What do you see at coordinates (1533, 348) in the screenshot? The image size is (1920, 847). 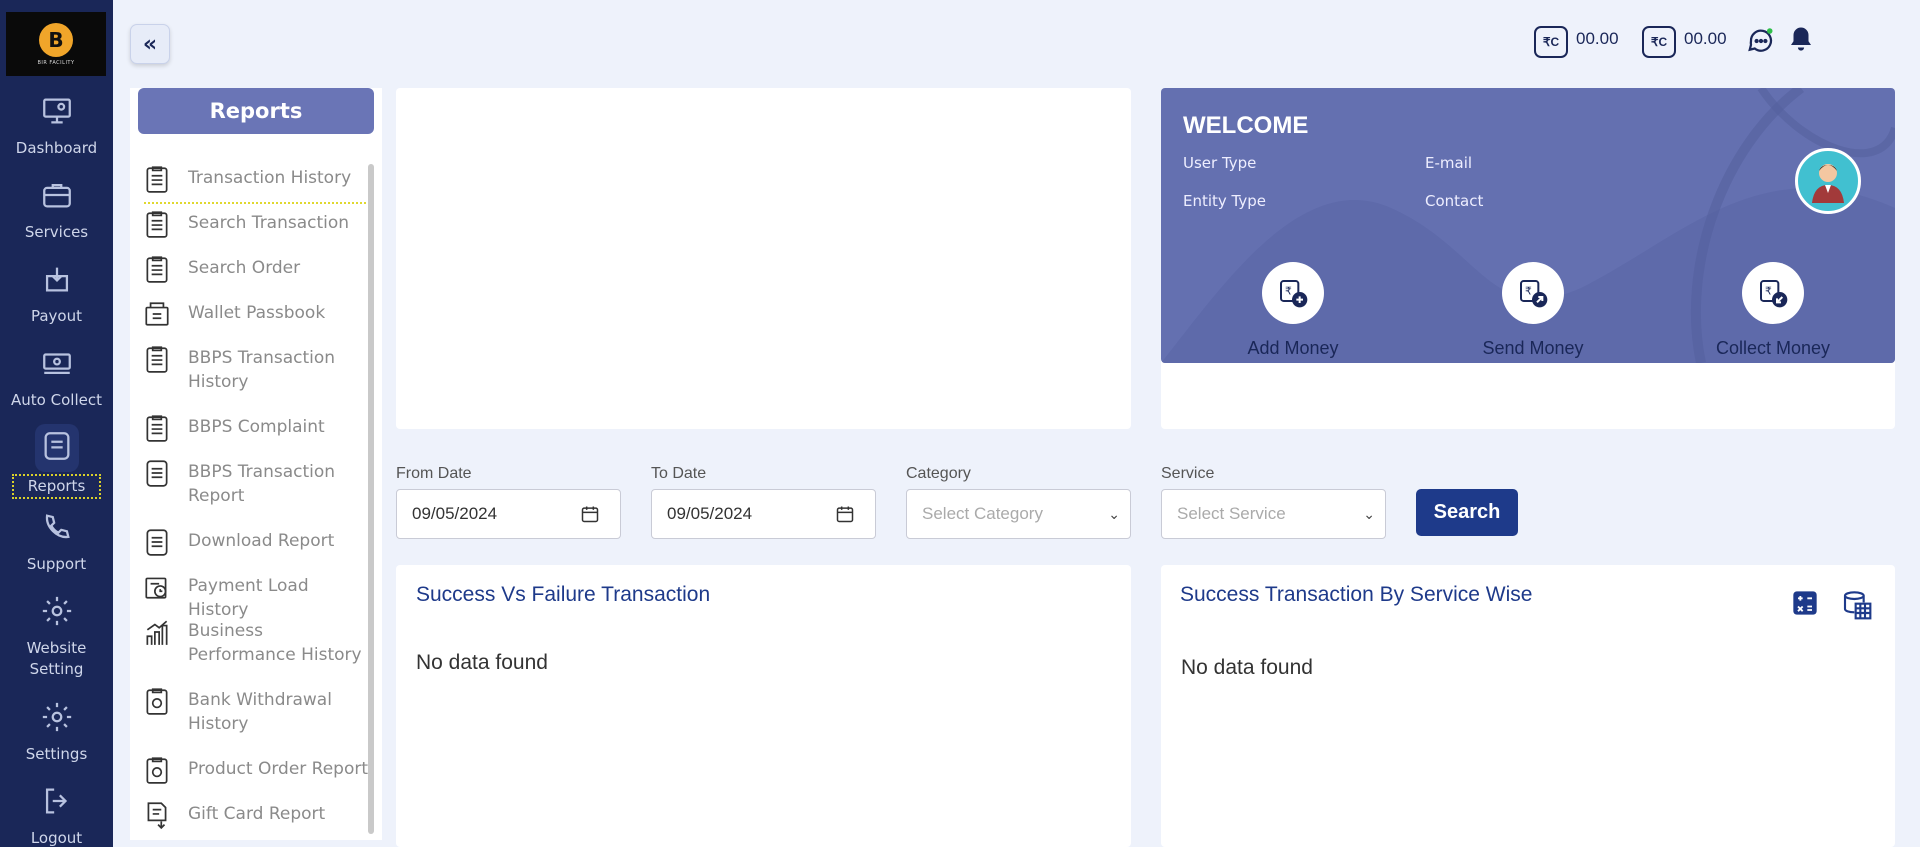 I see `send-money-label: Send Money` at bounding box center [1533, 348].